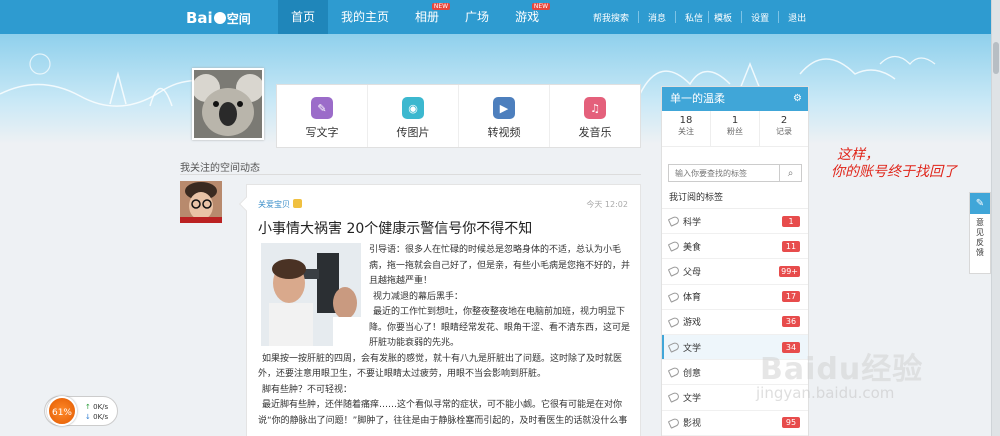 The image size is (1000, 436). Describe the element at coordinates (735, 423) in the screenshot. I see `tag-item: 影视 95` at that location.